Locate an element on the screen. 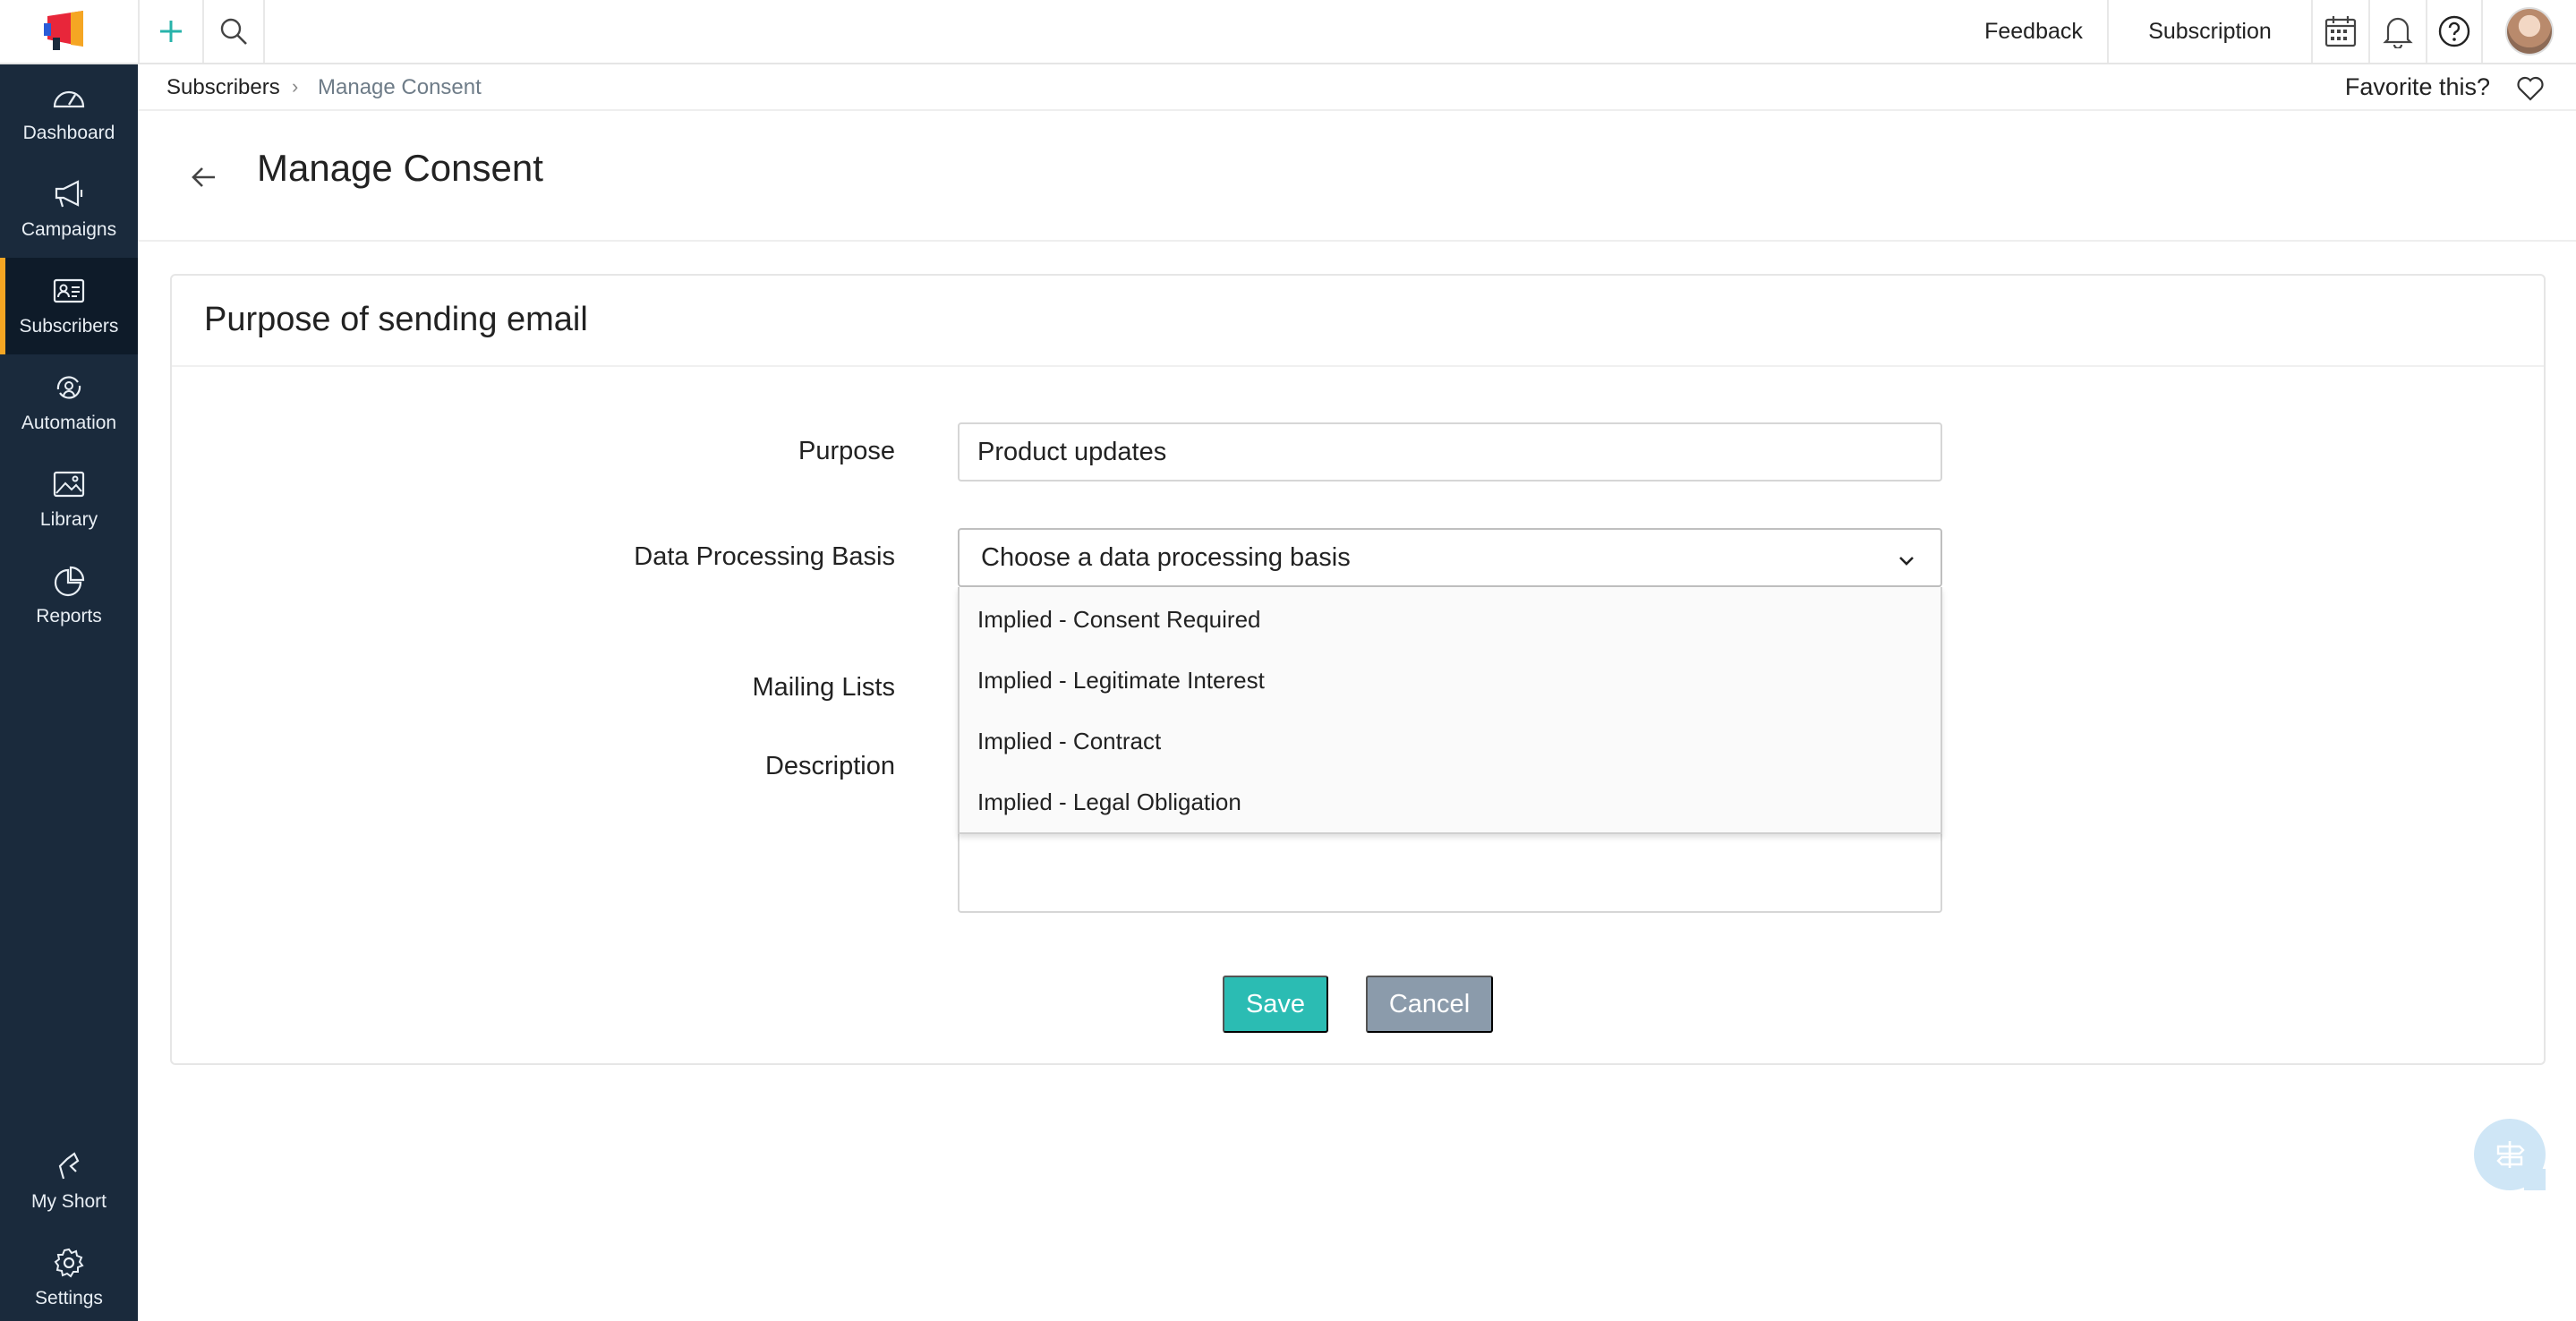  back-arrow-icon is located at coordinates (204, 177).